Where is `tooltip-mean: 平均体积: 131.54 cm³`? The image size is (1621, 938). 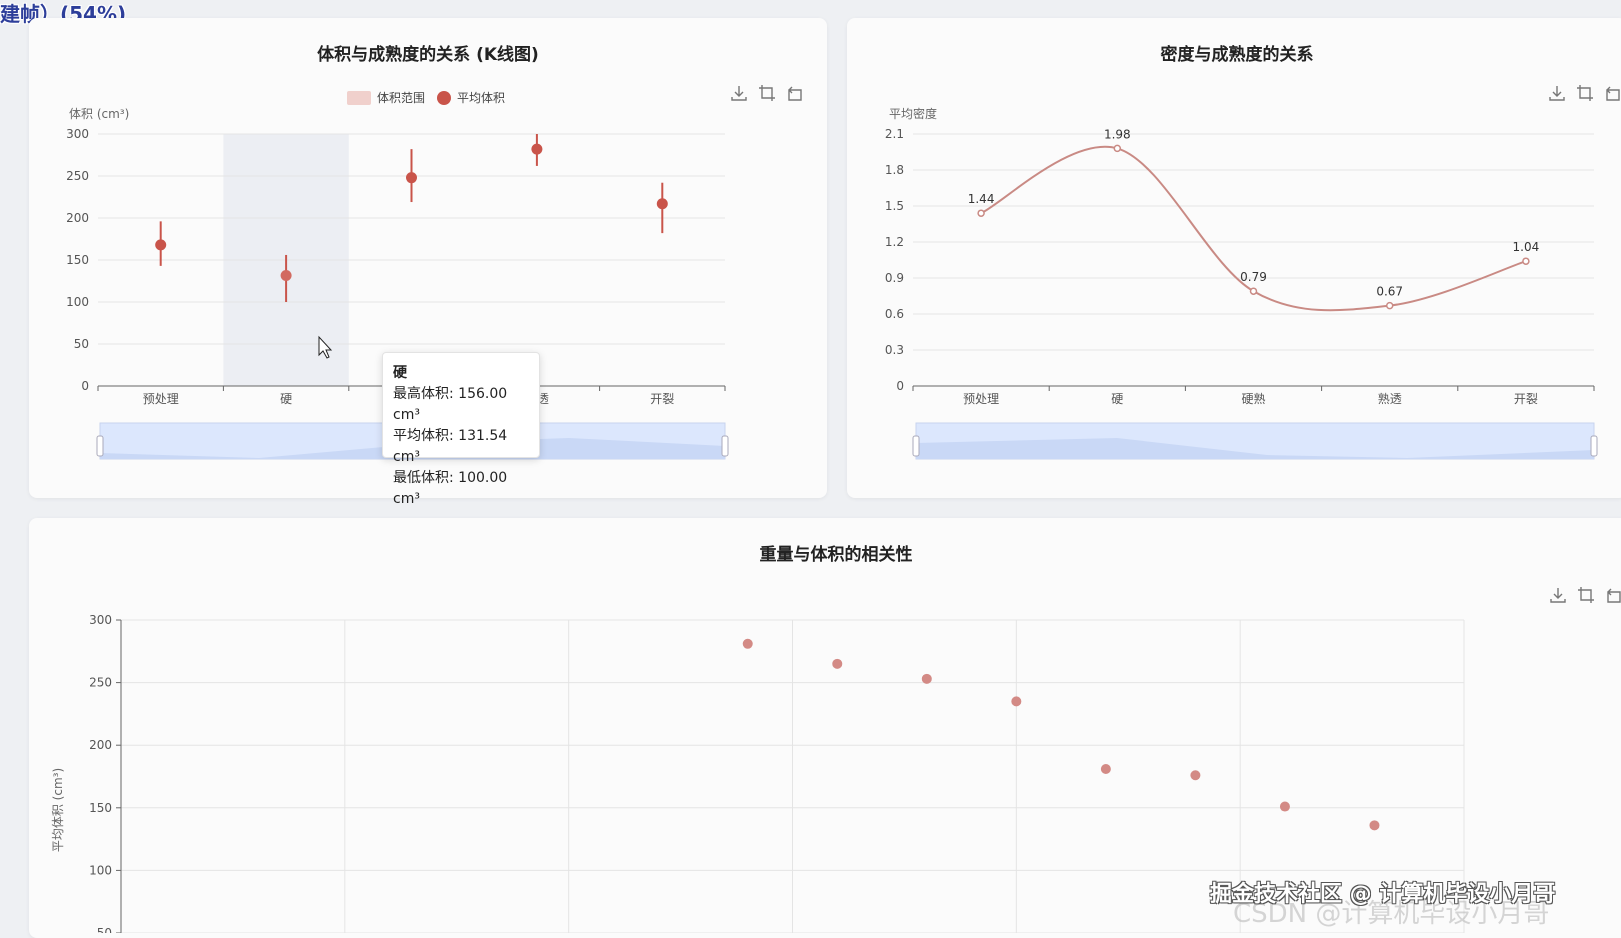 tooltip-mean: 平均体积: 131.54 cm³ is located at coordinates (450, 446).